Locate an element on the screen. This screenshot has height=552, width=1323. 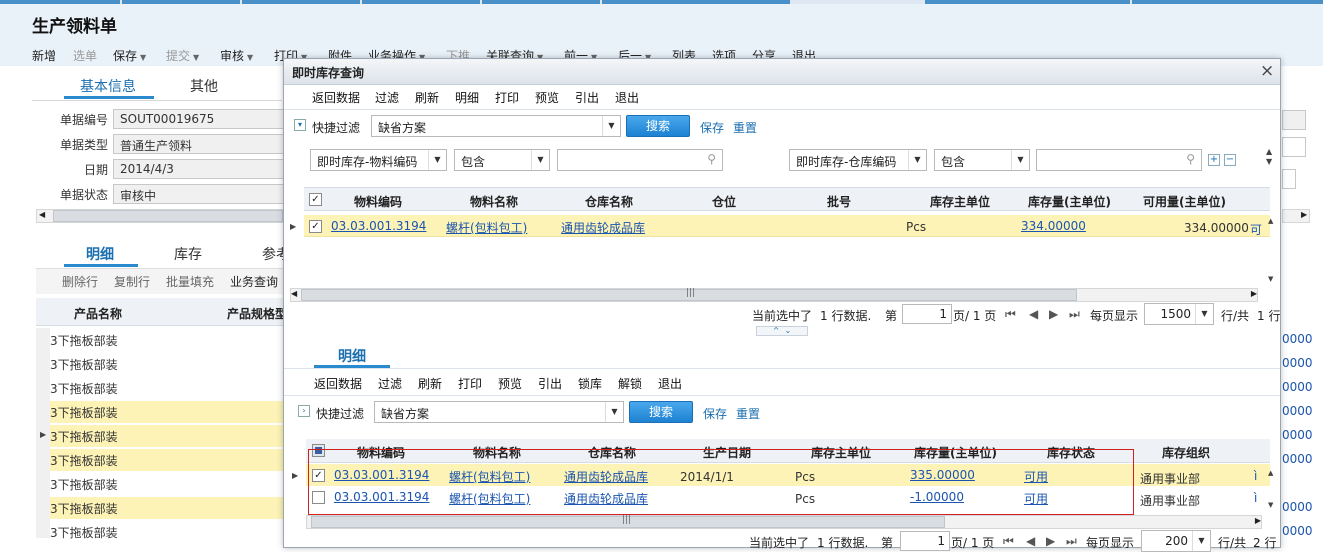
cell-warehouse-name: 通用齿轮成品库 is located at coordinates (603, 227).